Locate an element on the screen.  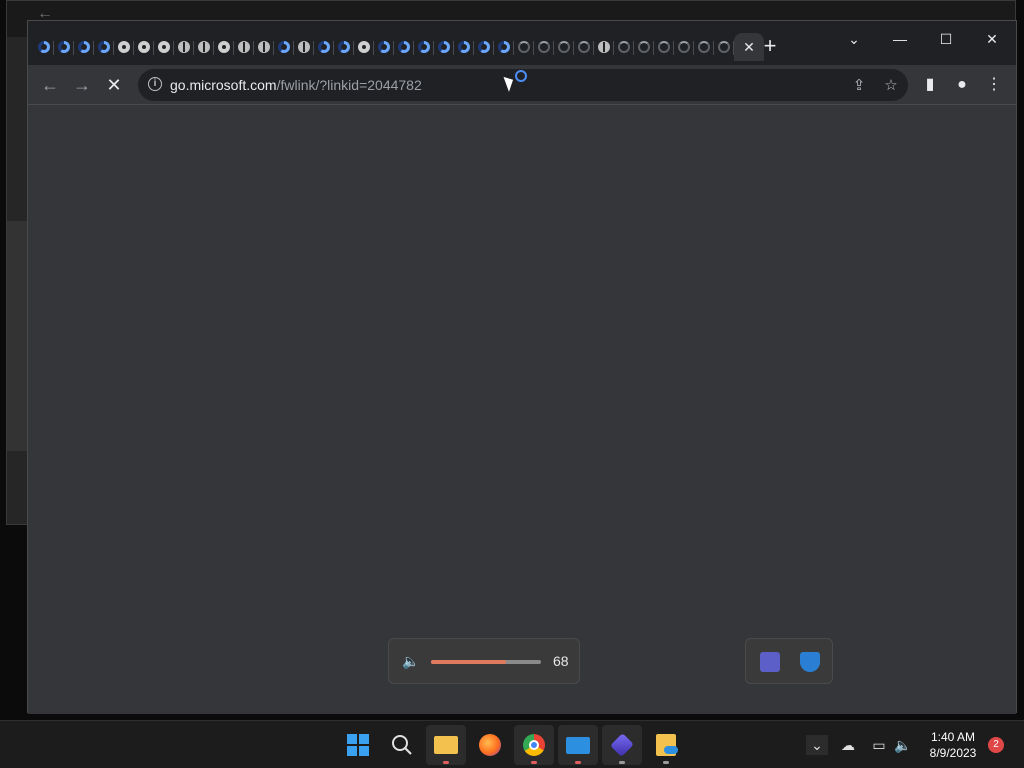
clock: 1:40 AM 8/9/2023 is located at coordinates (953, 745).